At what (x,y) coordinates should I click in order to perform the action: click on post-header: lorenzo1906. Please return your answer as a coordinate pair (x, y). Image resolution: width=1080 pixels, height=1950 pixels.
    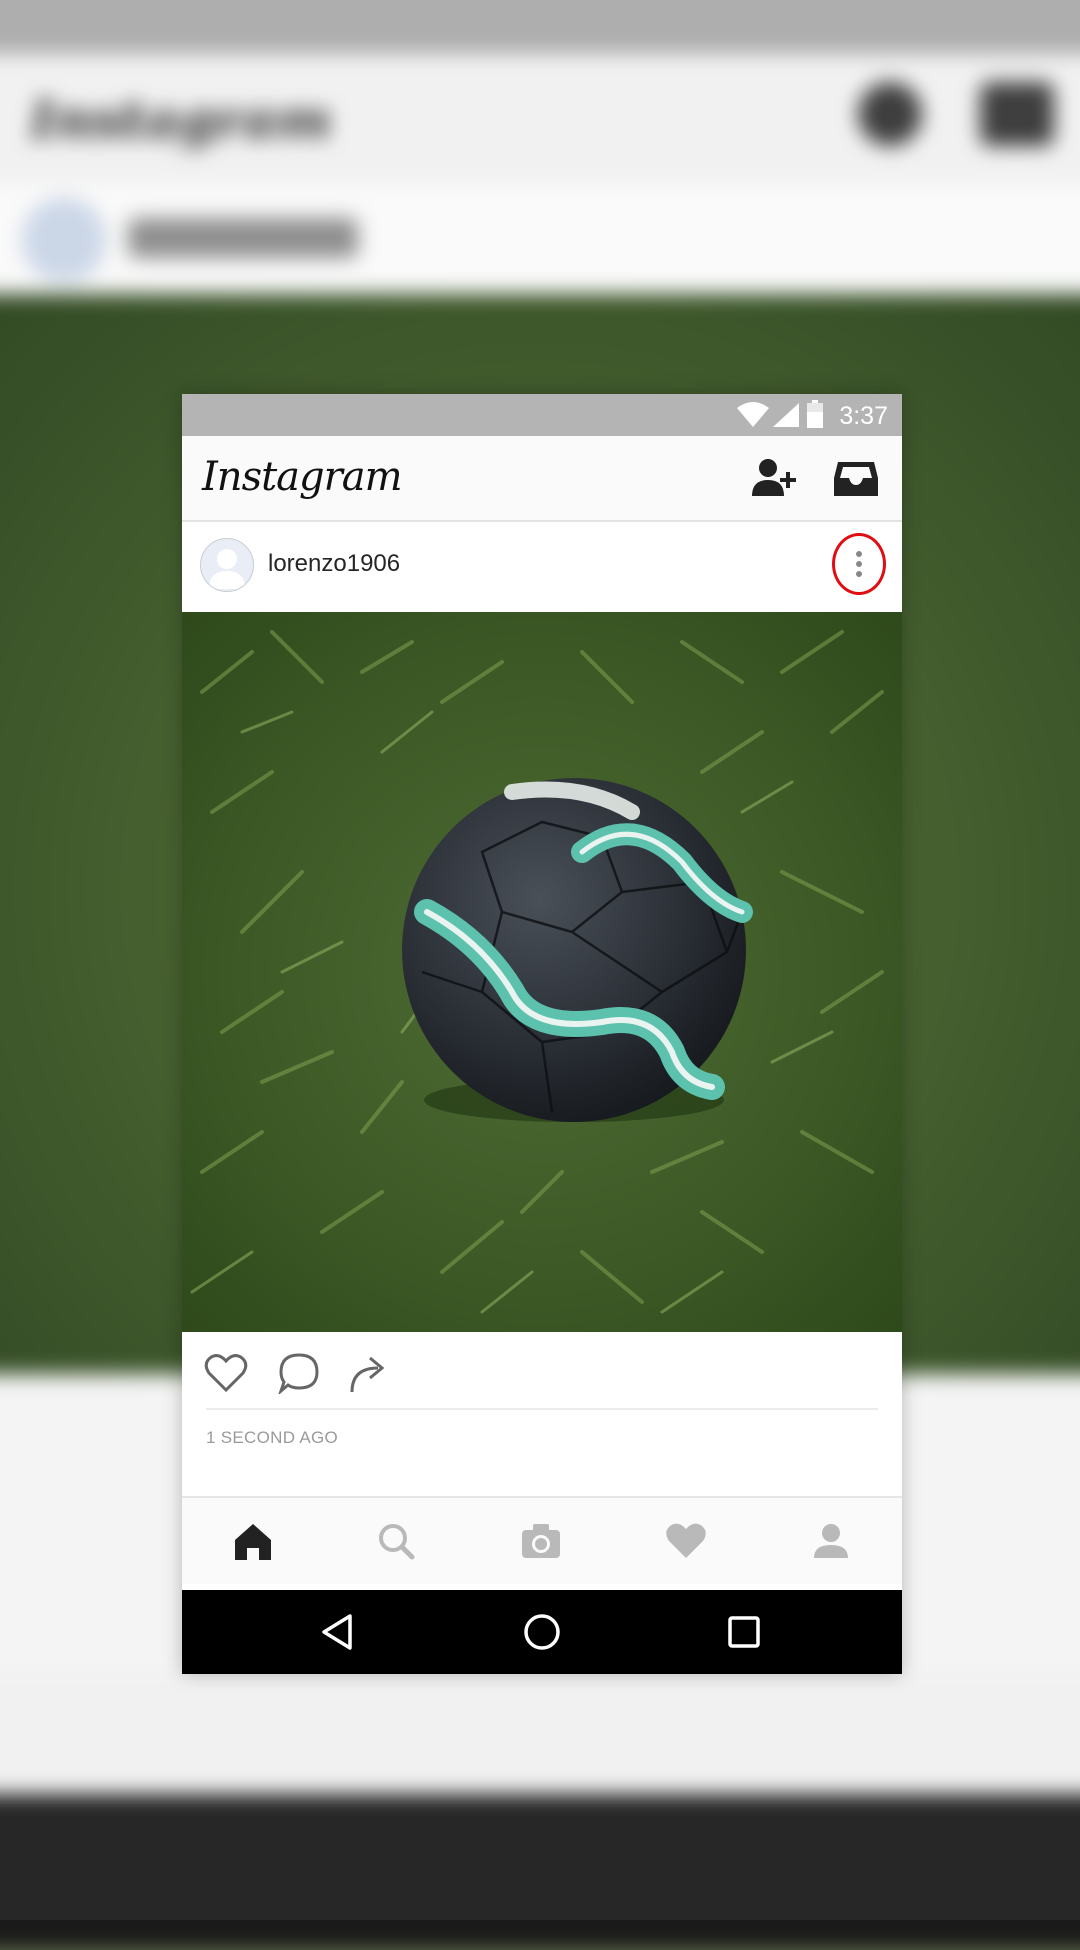
    Looking at the image, I should click on (542, 567).